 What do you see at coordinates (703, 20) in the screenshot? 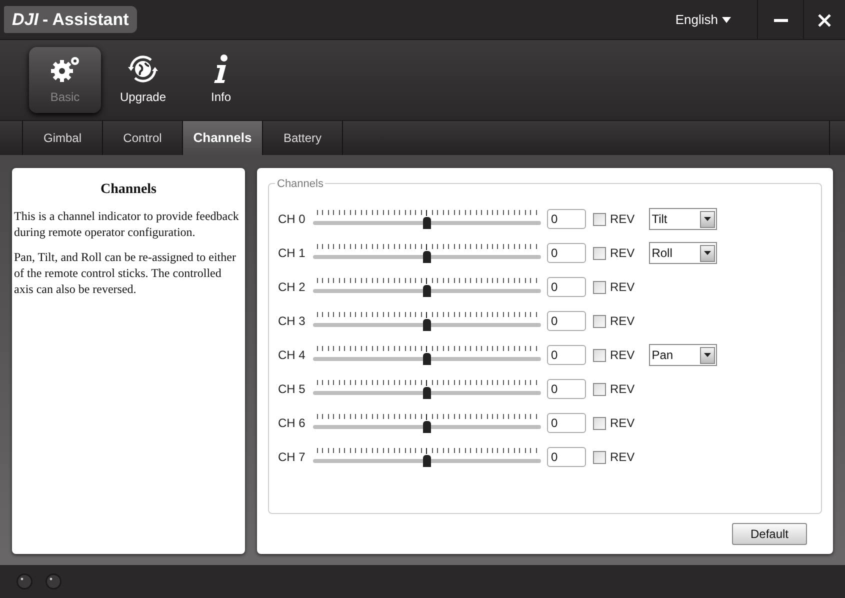
I see `language-dropdown: English` at bounding box center [703, 20].